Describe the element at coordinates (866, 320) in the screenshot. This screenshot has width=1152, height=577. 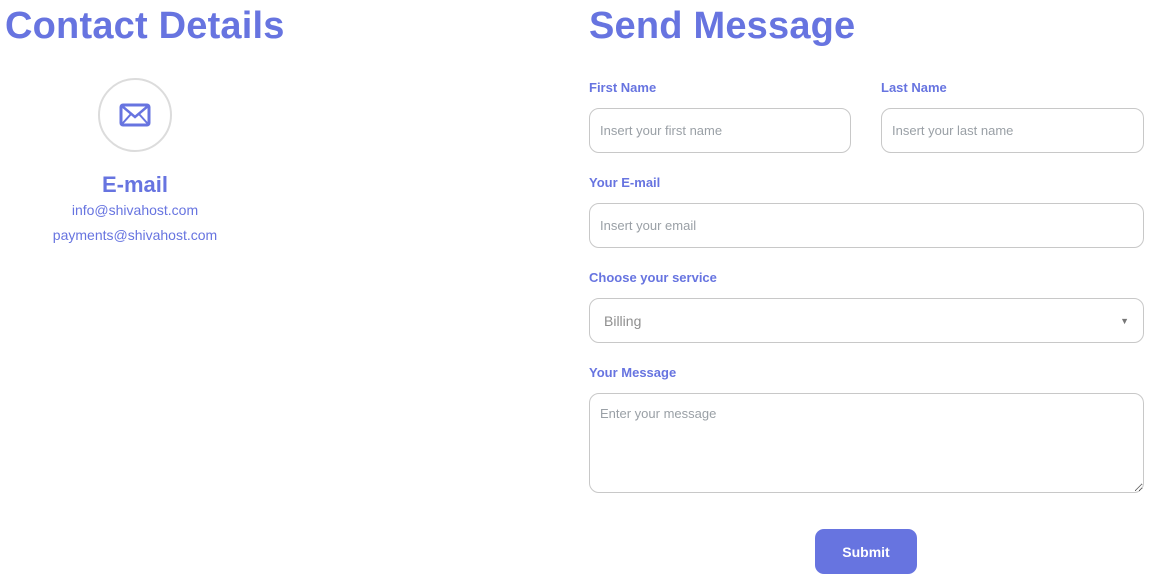
I see `service-select: Billing ▼` at that location.